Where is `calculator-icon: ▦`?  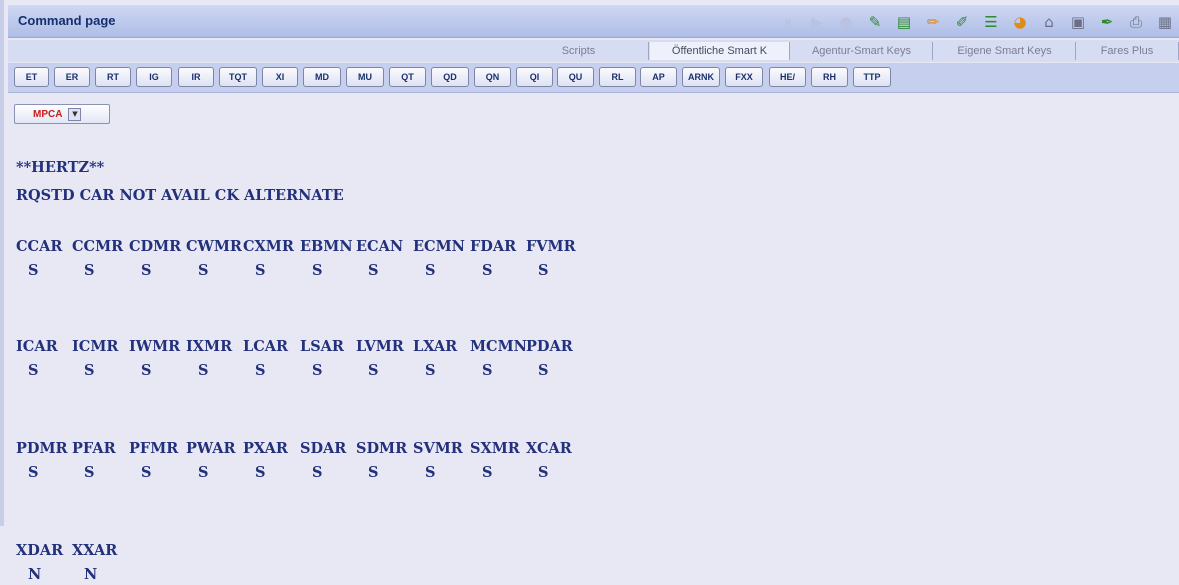
calculator-icon: ▦ is located at coordinates (1165, 22).